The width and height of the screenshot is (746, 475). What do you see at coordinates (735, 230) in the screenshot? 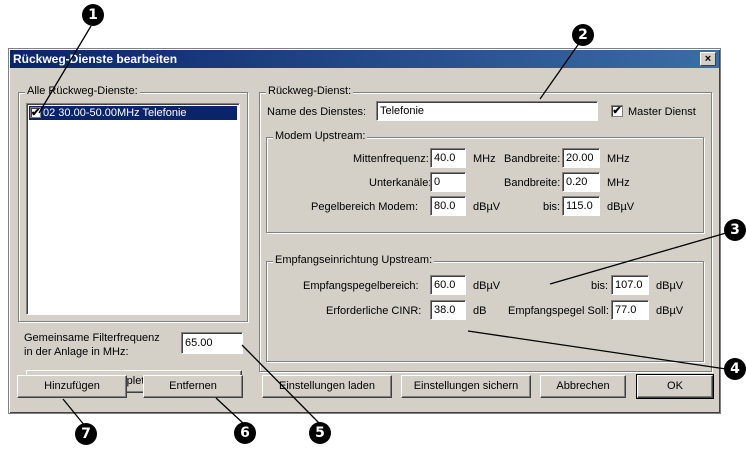
I see `callout-3: 3` at bounding box center [735, 230].